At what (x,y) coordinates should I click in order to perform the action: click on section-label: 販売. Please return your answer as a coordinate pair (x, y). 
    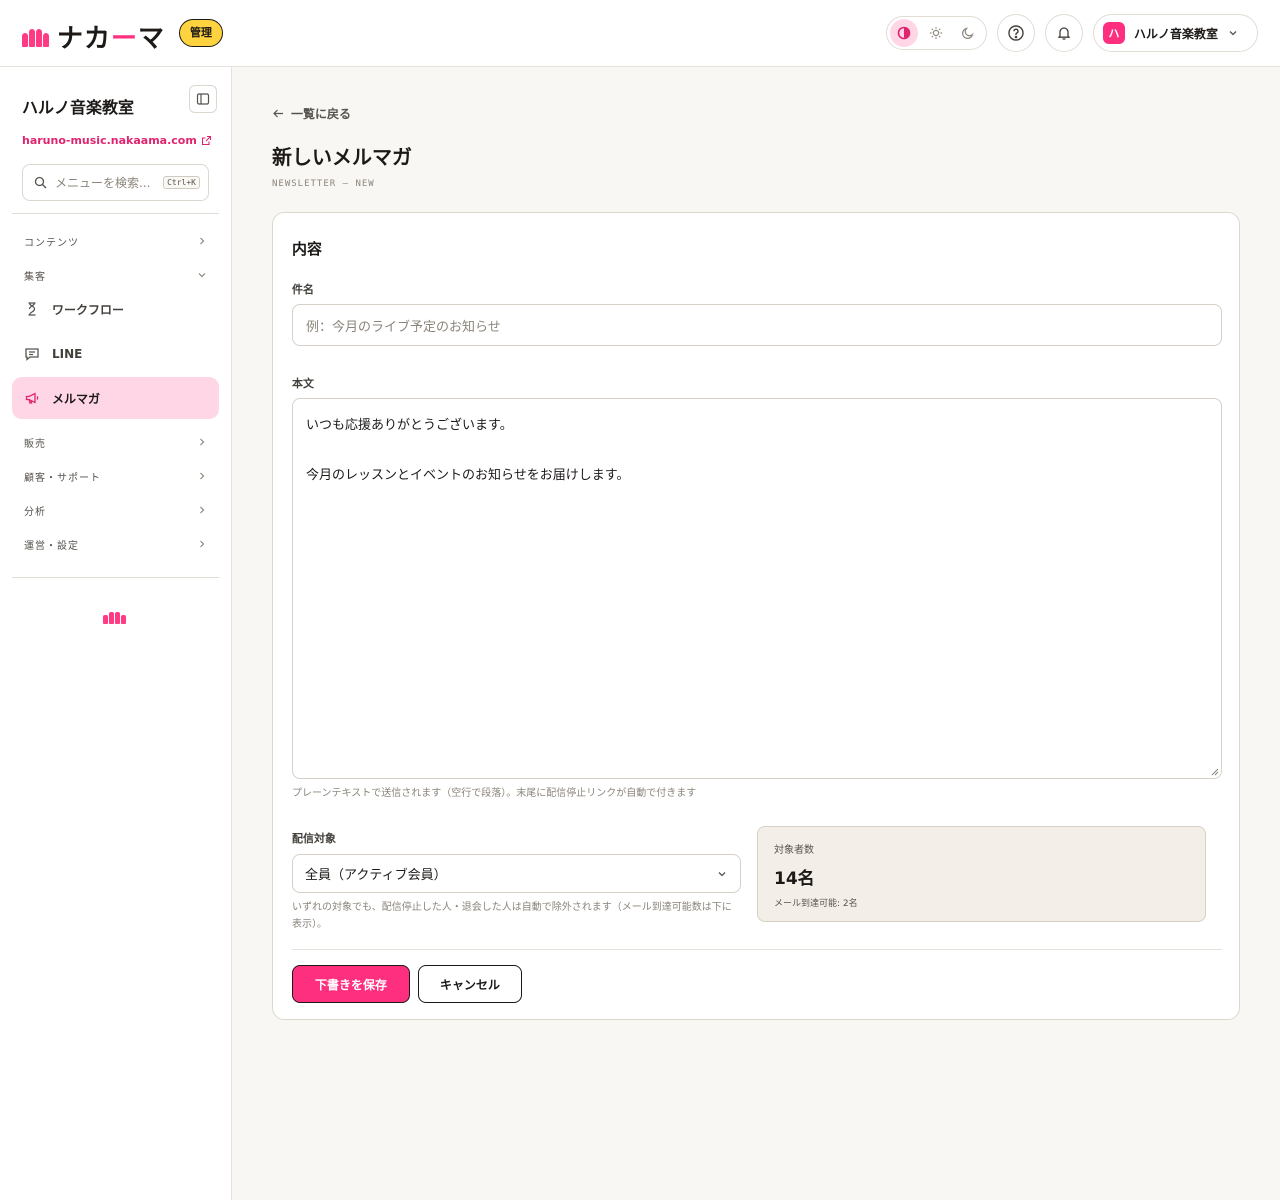
    Looking at the image, I should click on (35, 444).